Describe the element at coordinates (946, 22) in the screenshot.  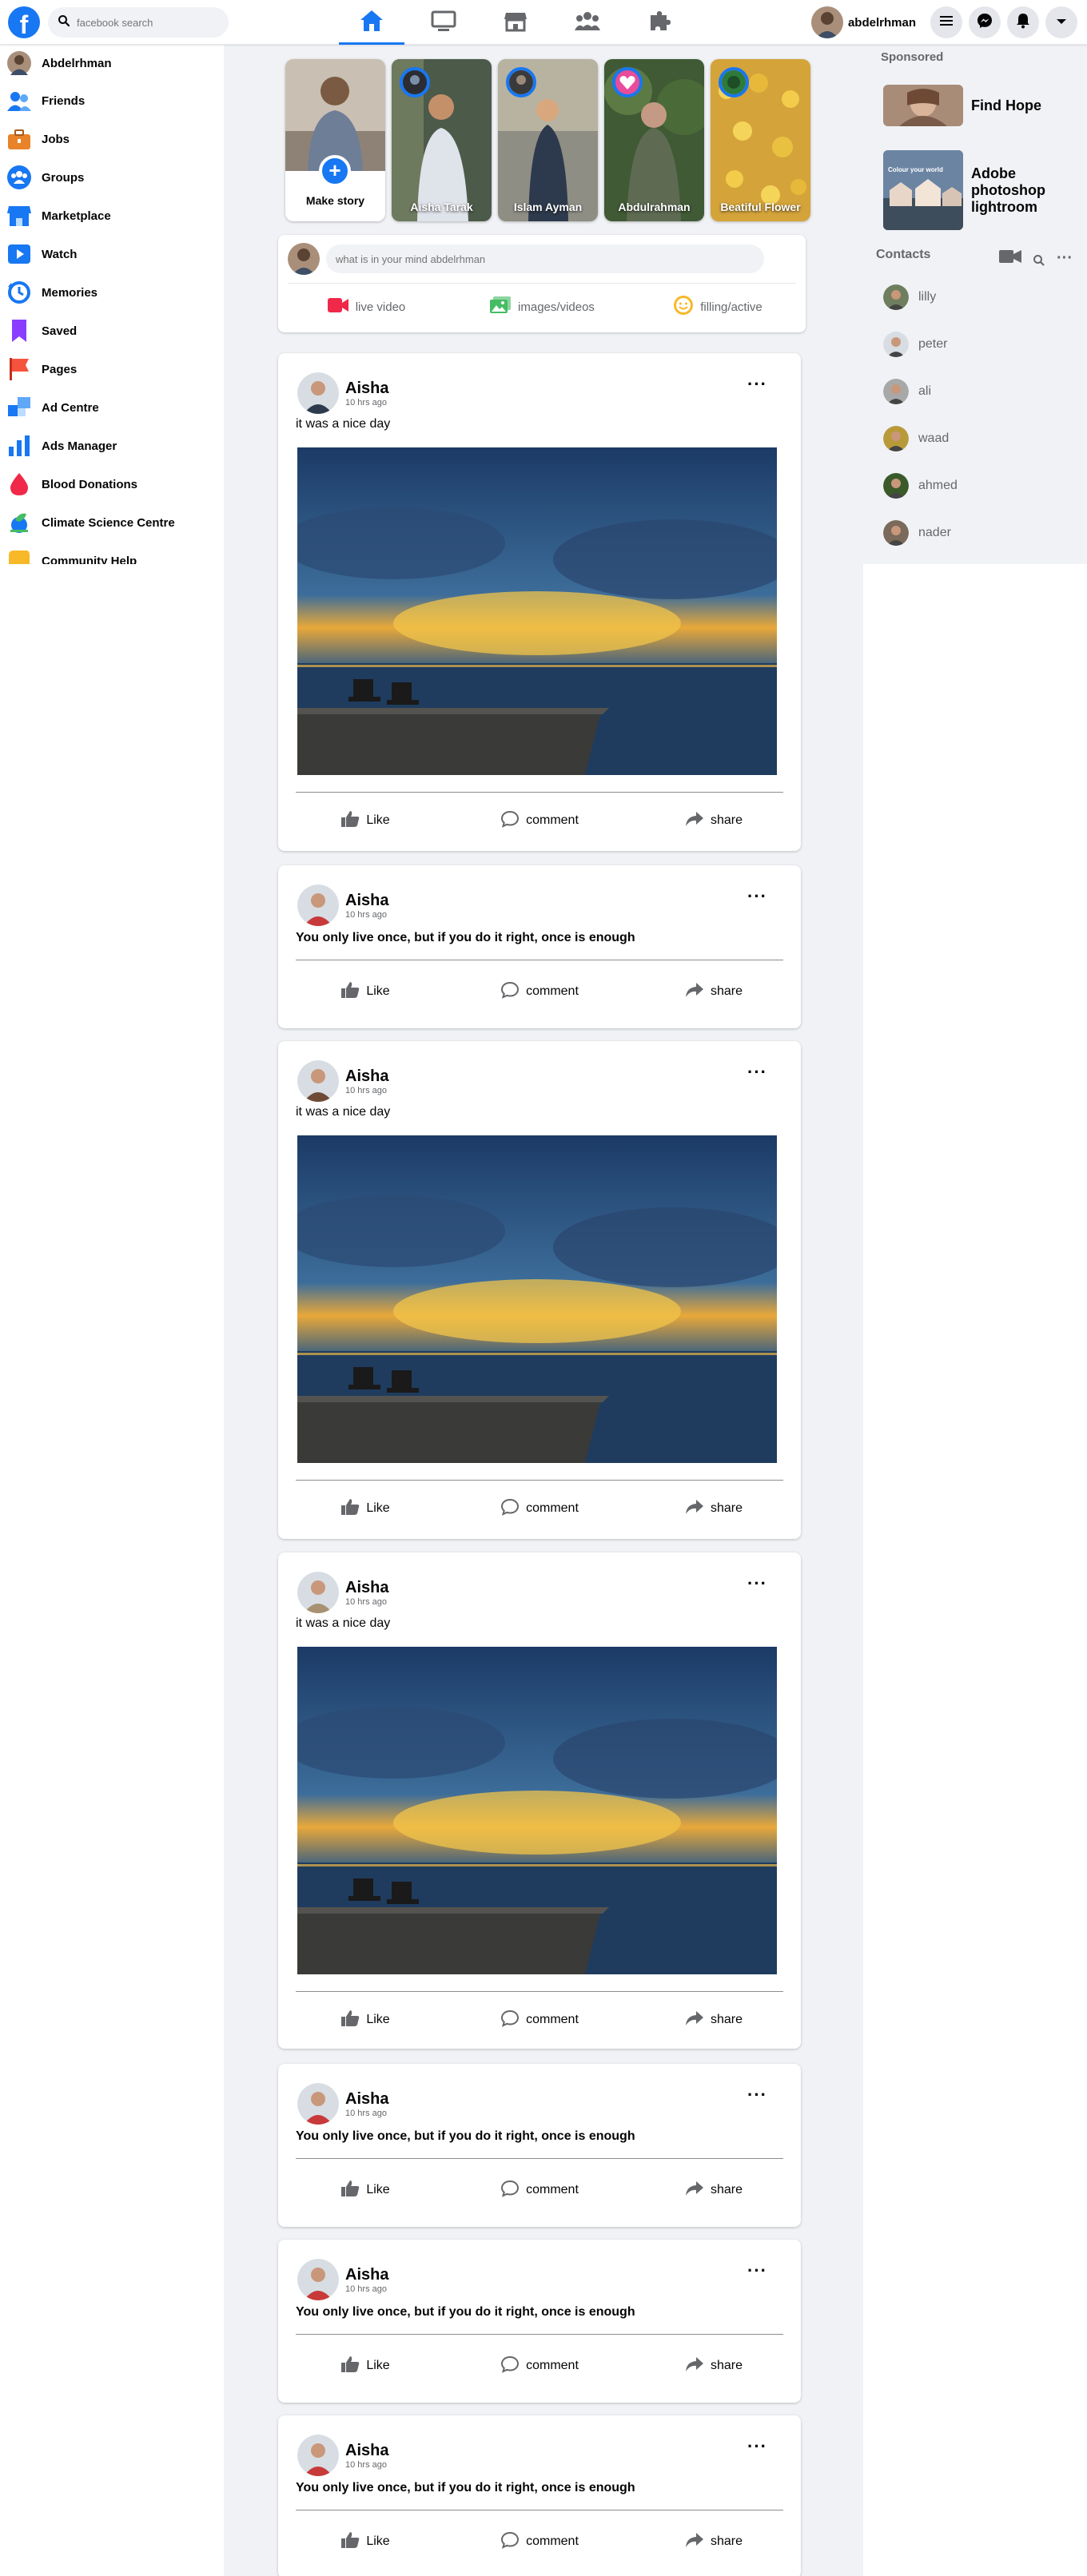
I see `menu-button` at that location.